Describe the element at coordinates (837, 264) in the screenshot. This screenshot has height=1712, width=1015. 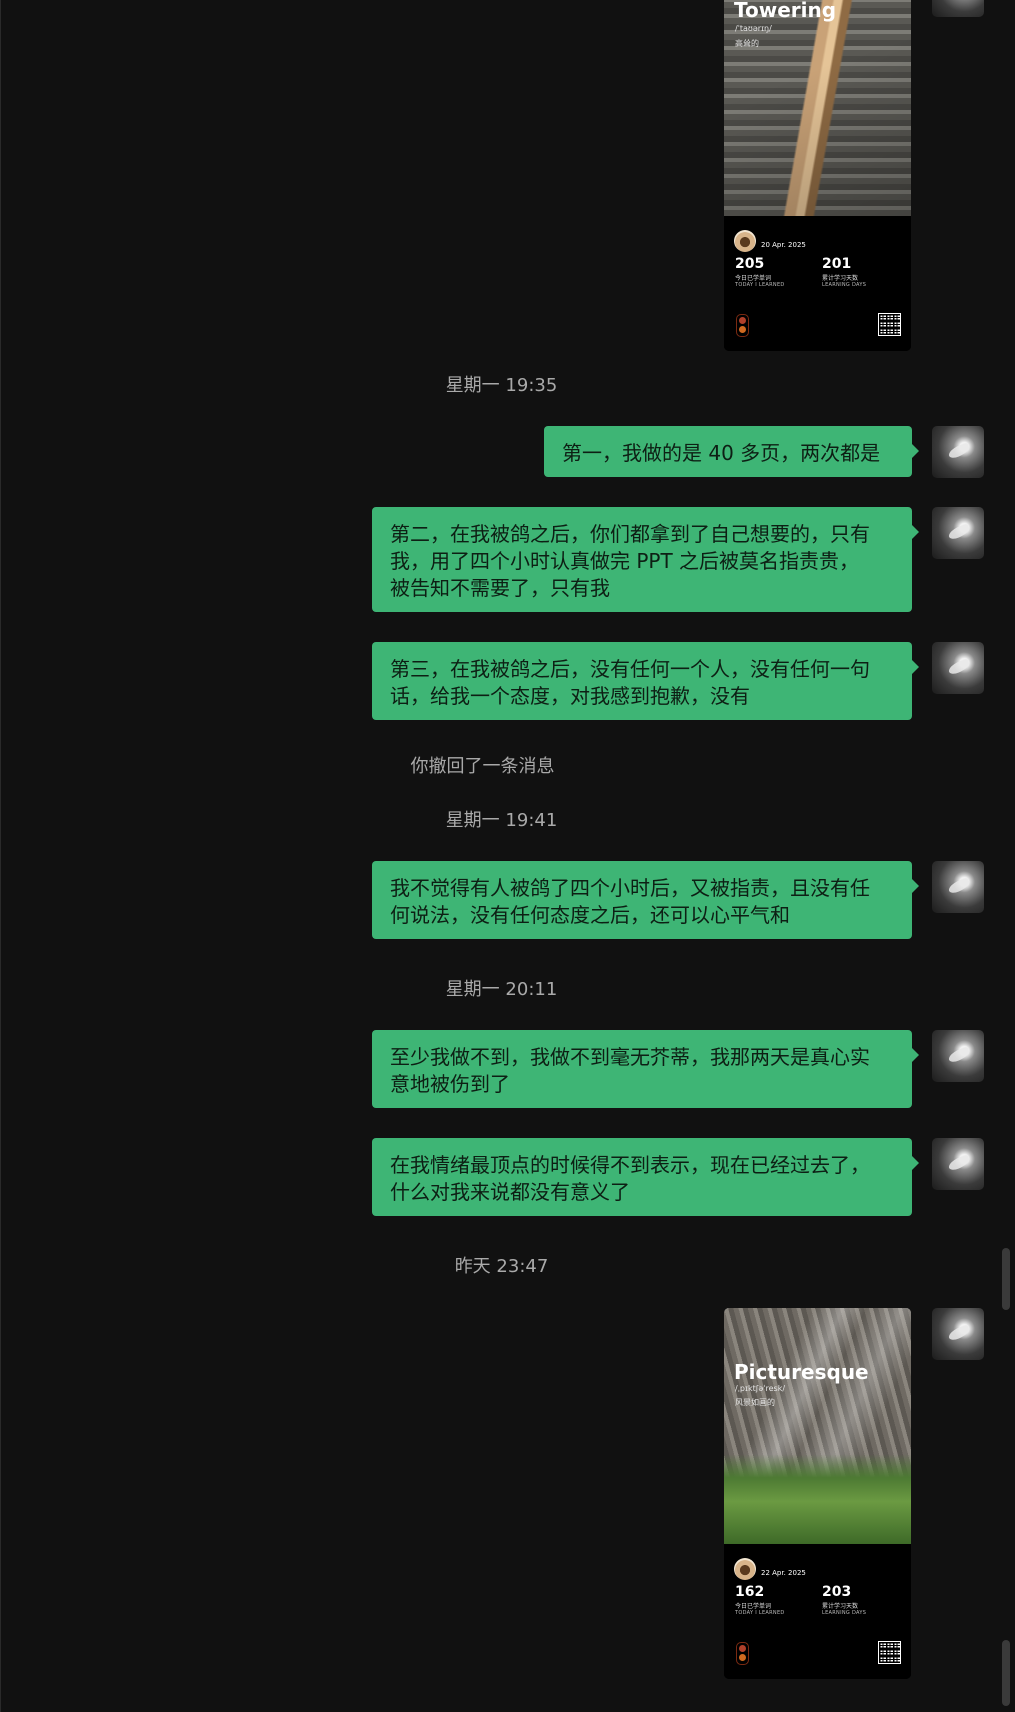
I see `days-count: 201` at that location.